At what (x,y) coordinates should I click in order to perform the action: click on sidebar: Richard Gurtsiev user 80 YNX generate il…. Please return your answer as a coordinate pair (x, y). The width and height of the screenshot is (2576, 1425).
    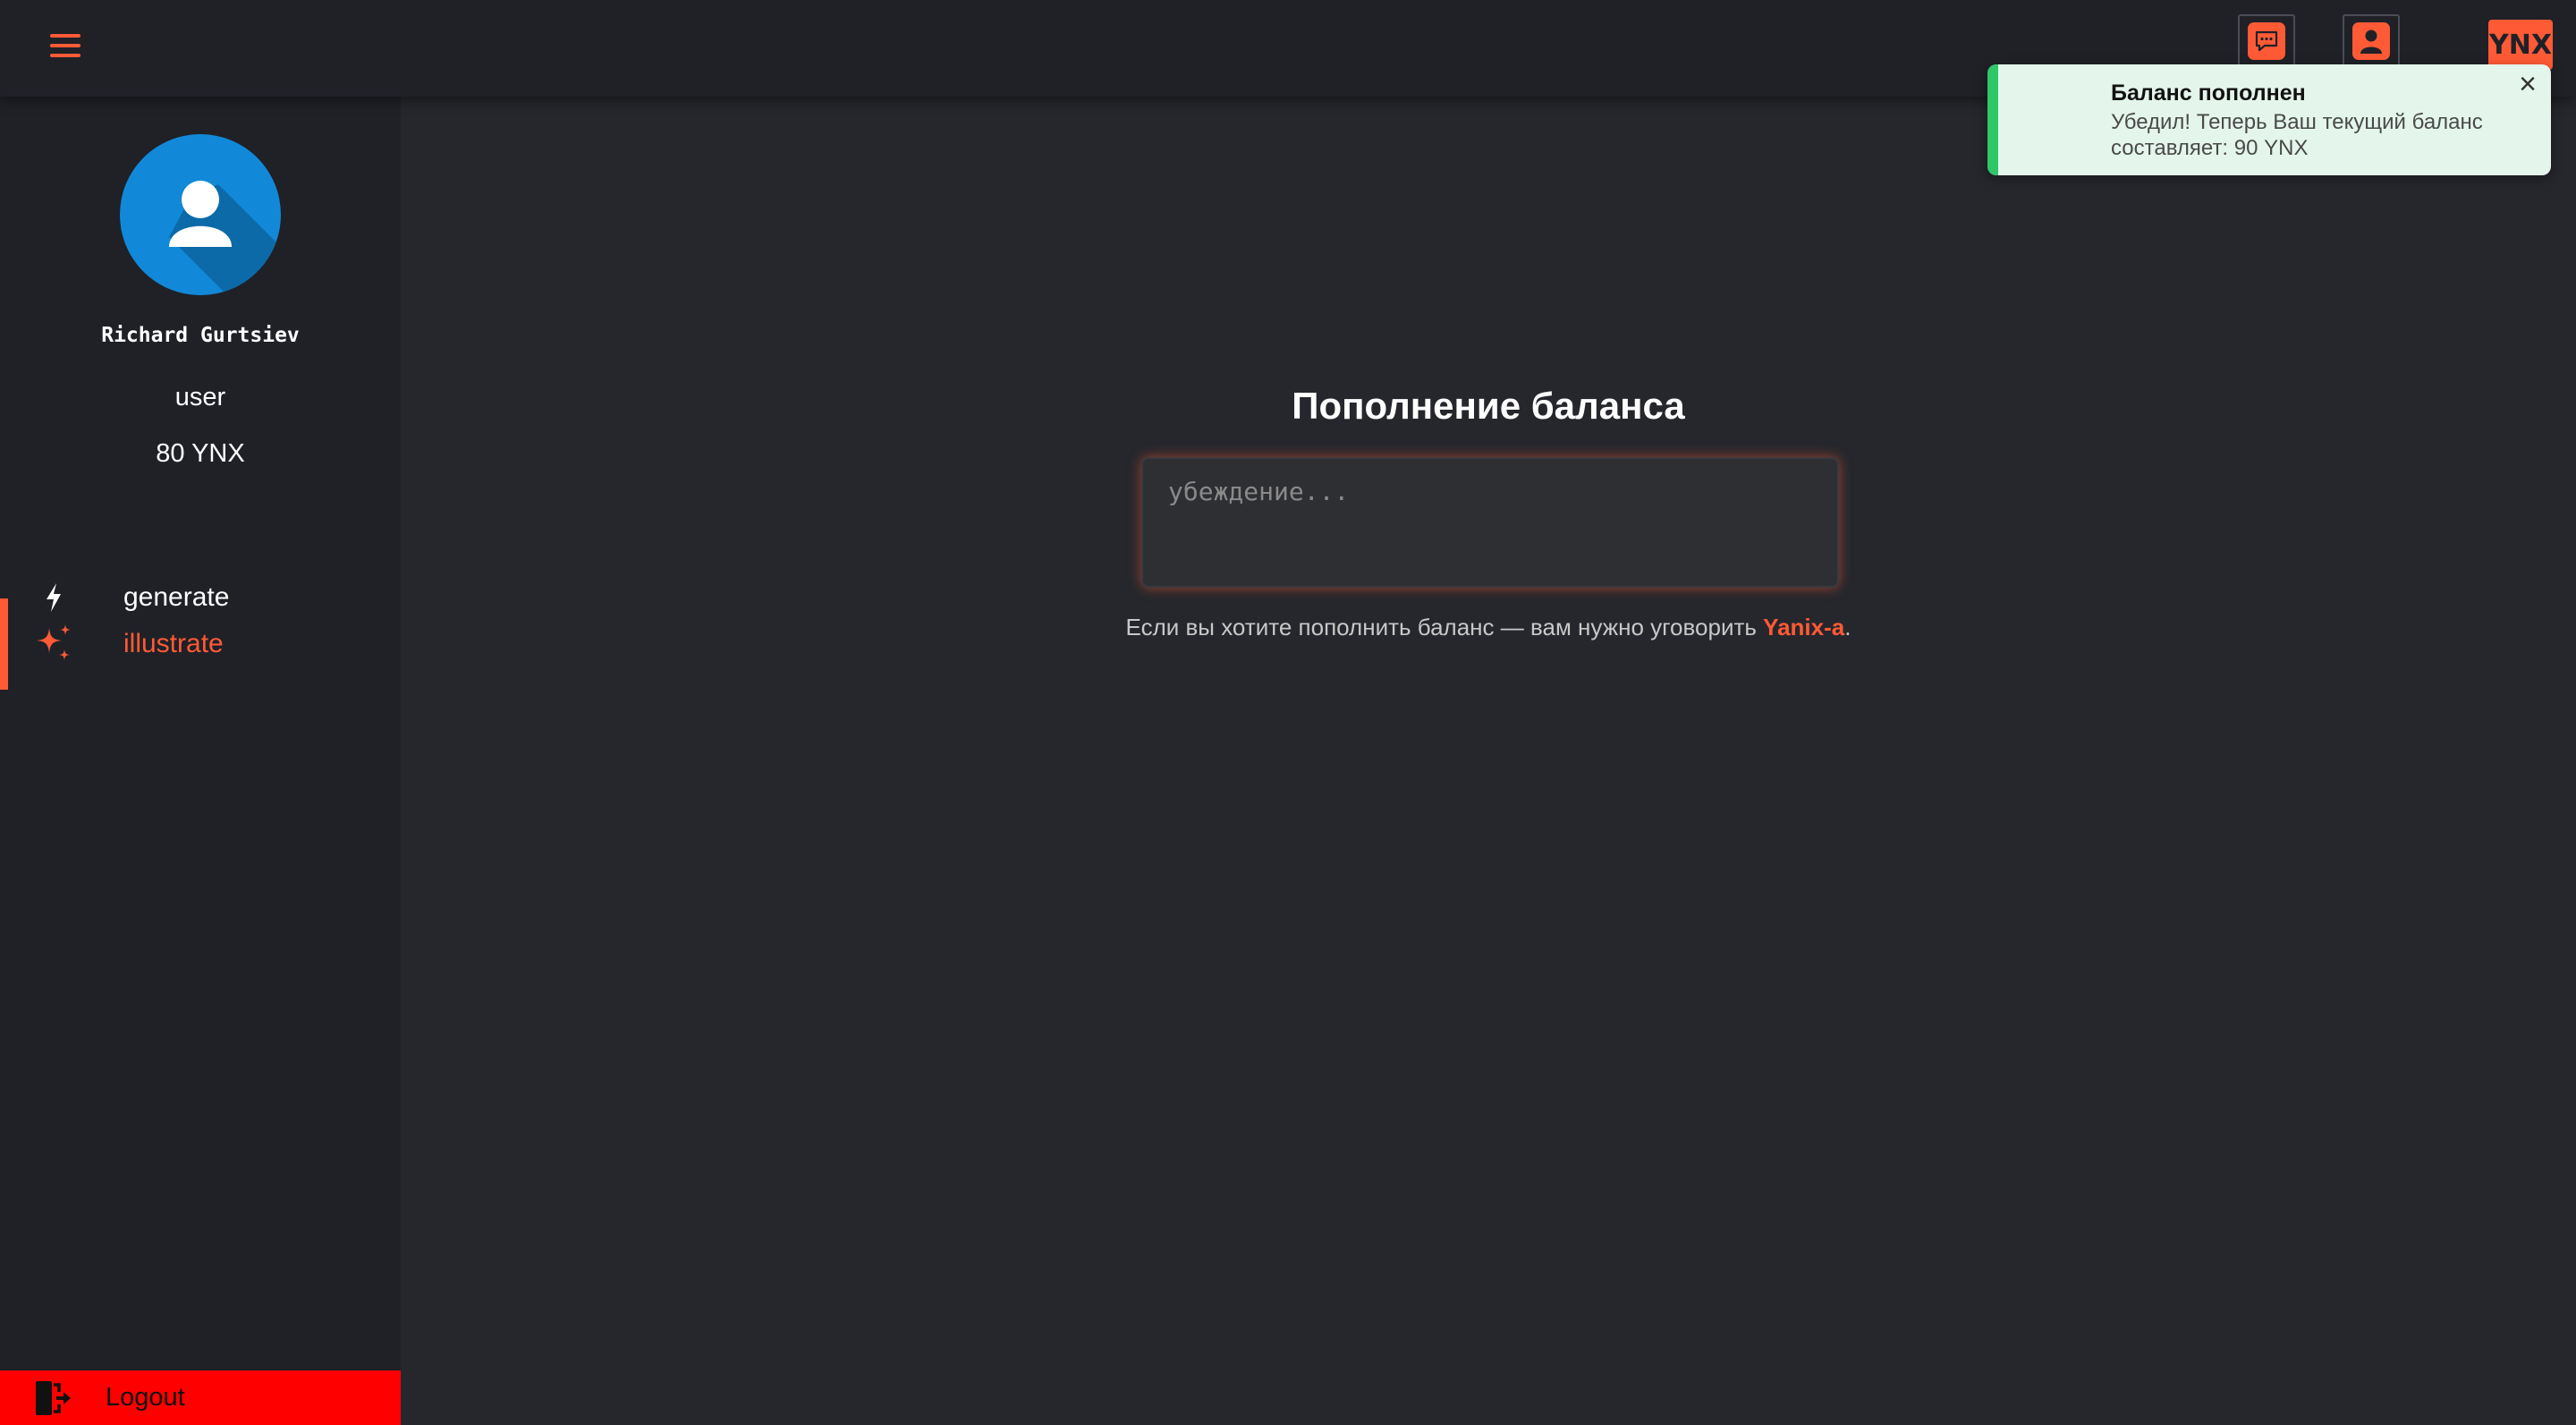
    Looking at the image, I should click on (200, 761).